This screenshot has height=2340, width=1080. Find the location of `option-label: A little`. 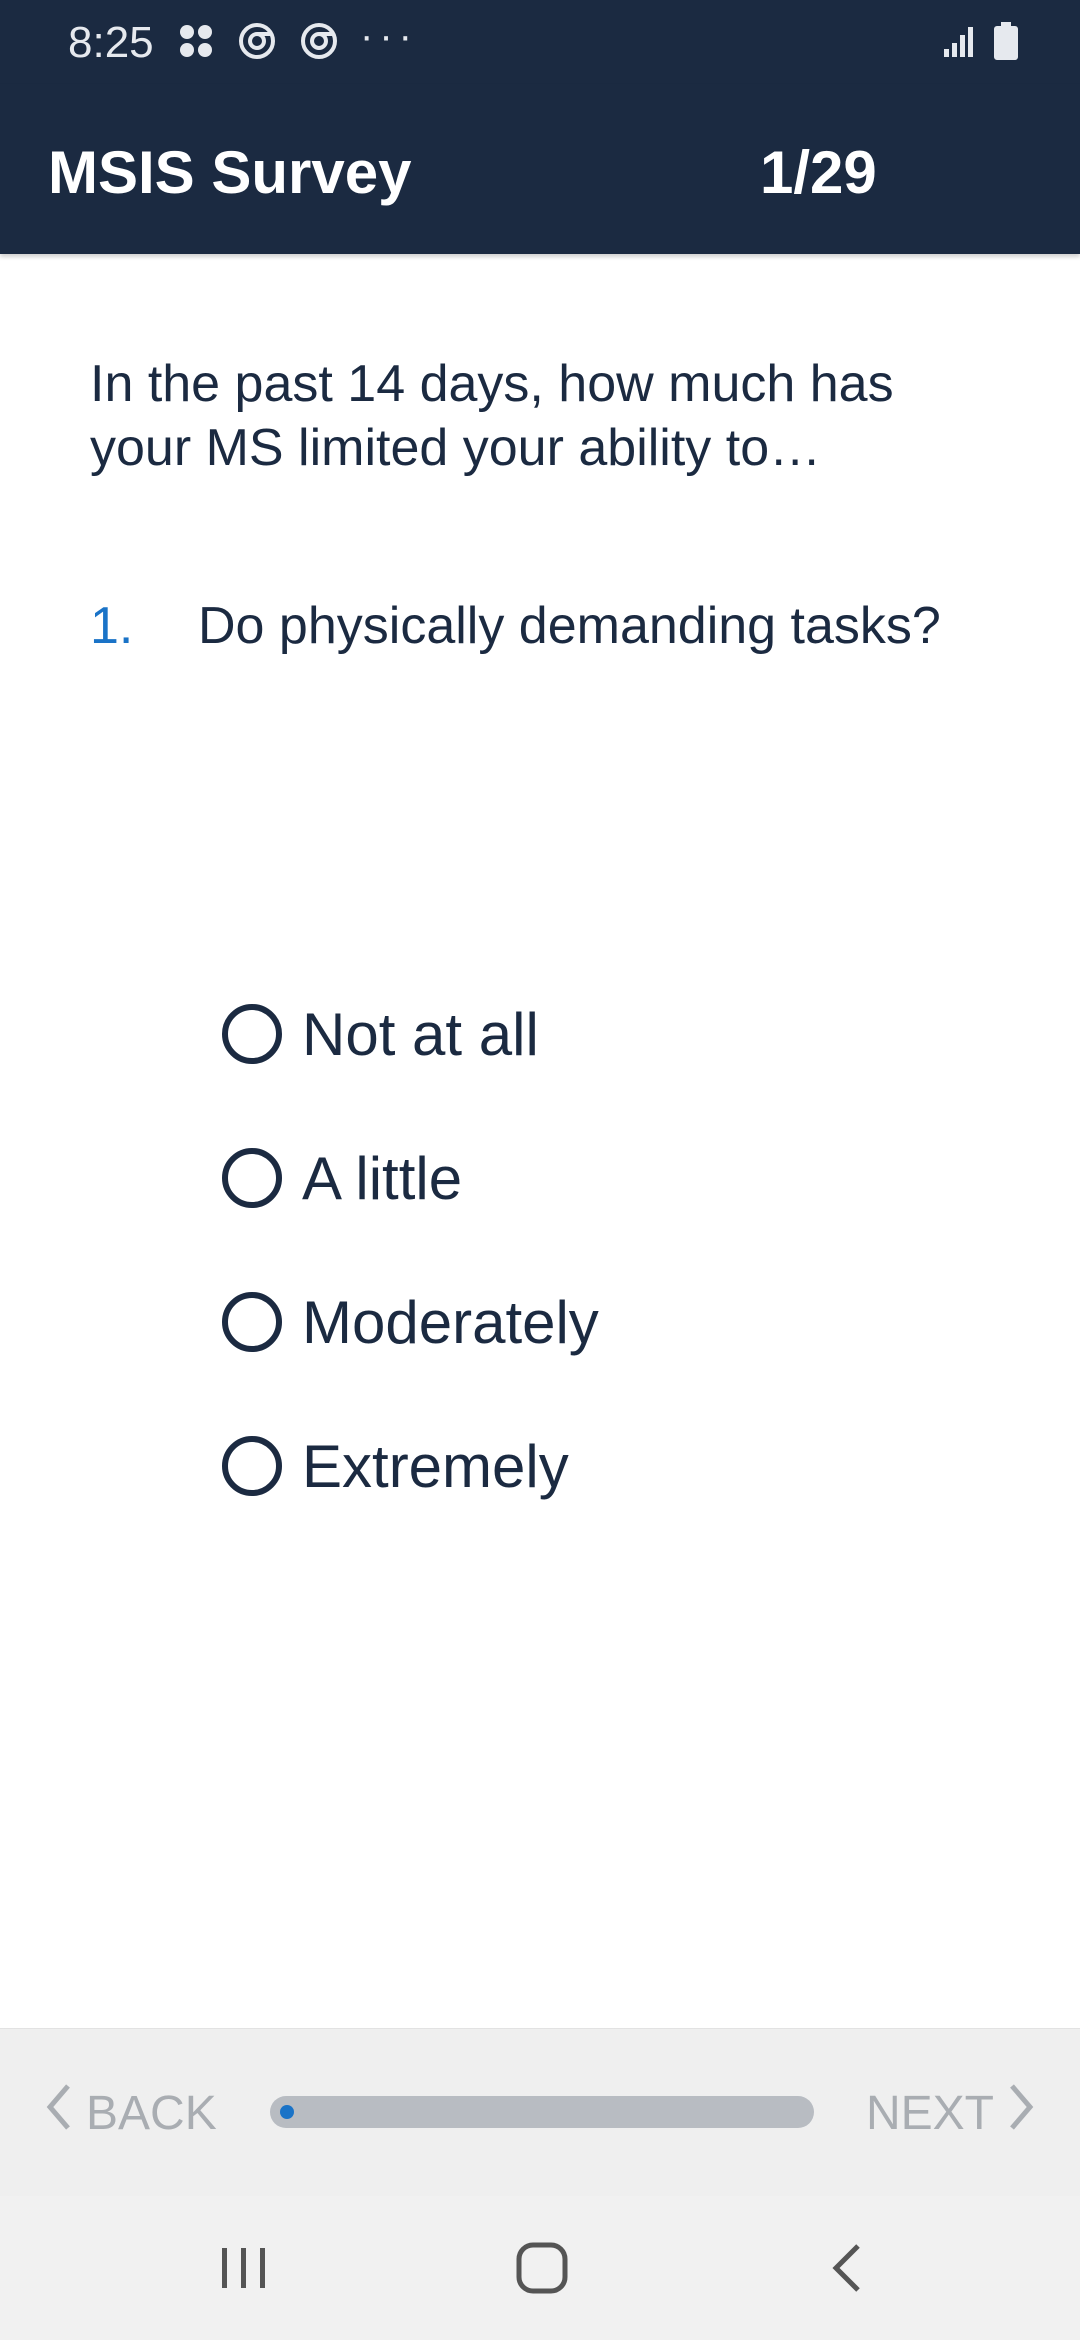

option-label: A little is located at coordinates (382, 1178).